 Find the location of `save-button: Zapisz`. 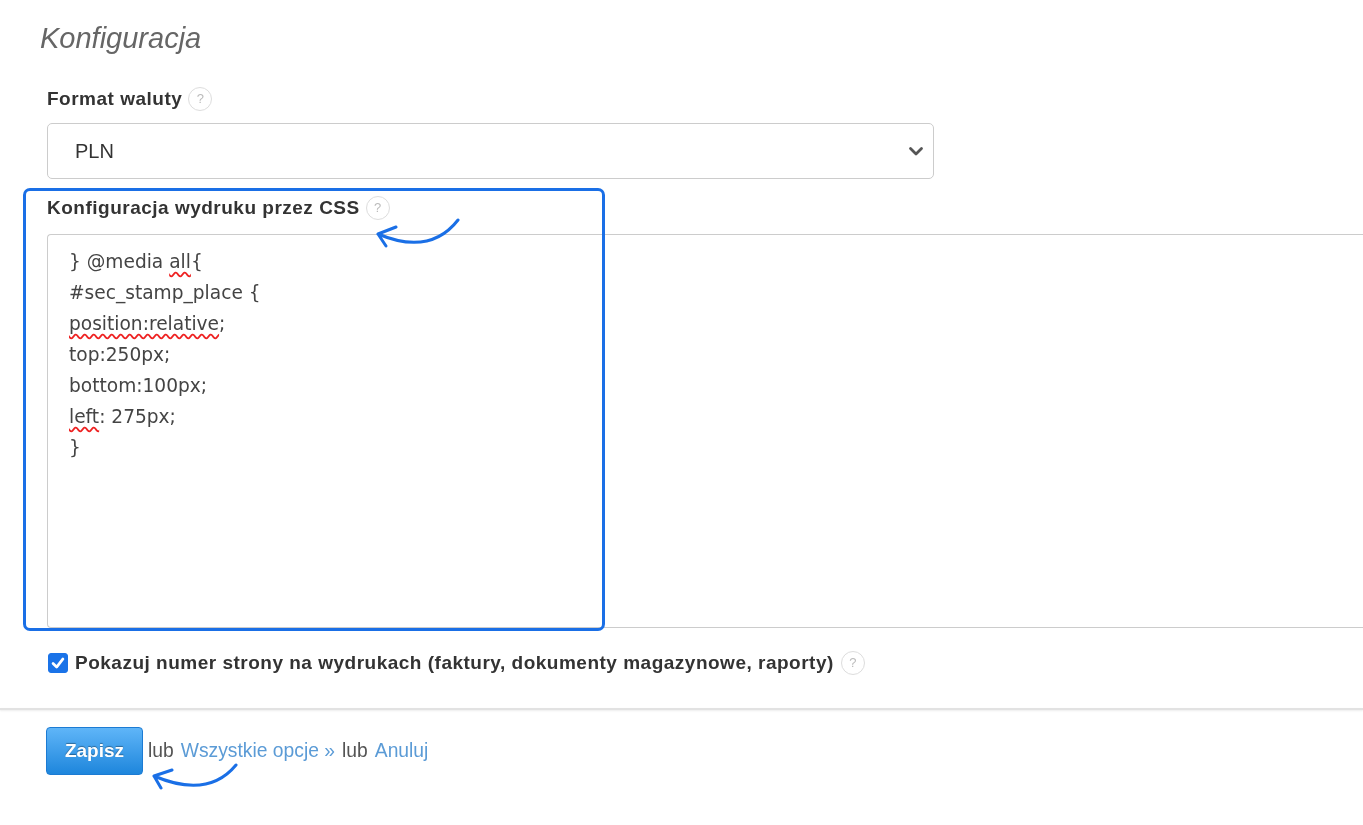

save-button: Zapisz is located at coordinates (94, 751).